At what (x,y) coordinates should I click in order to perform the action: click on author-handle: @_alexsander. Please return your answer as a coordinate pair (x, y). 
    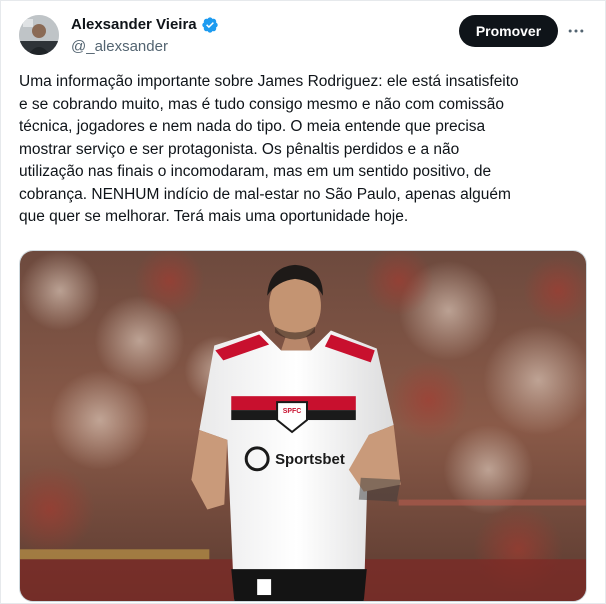
    Looking at the image, I should click on (145, 47).